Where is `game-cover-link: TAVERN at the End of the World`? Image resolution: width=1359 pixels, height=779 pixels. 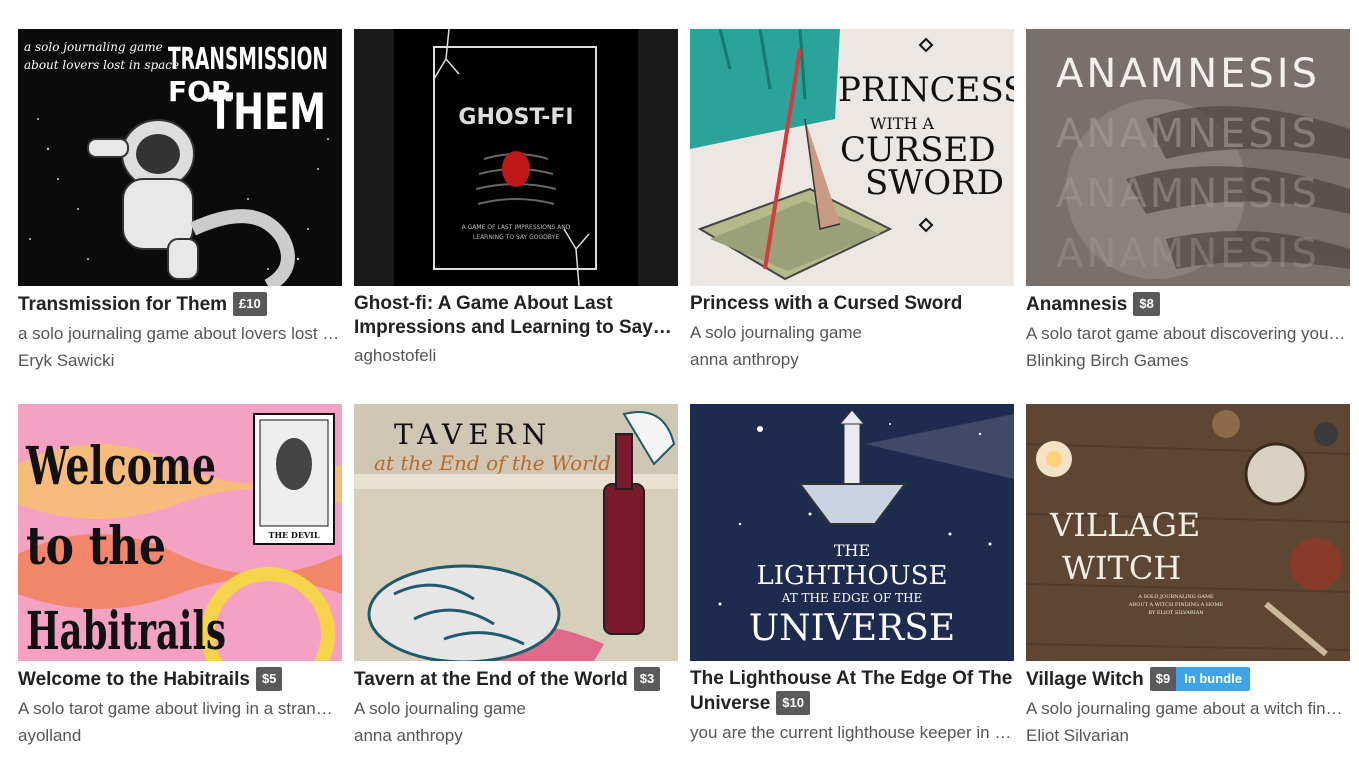 game-cover-link: TAVERN at the End of the World is located at coordinates (516, 532).